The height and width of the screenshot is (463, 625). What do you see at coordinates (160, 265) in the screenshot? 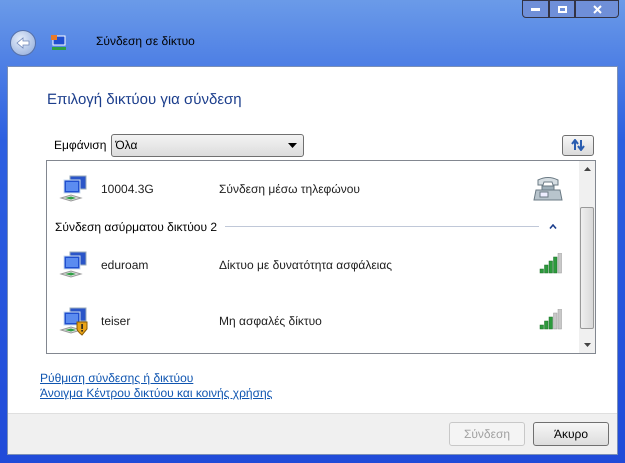
I see `network-name: eduroam` at bounding box center [160, 265].